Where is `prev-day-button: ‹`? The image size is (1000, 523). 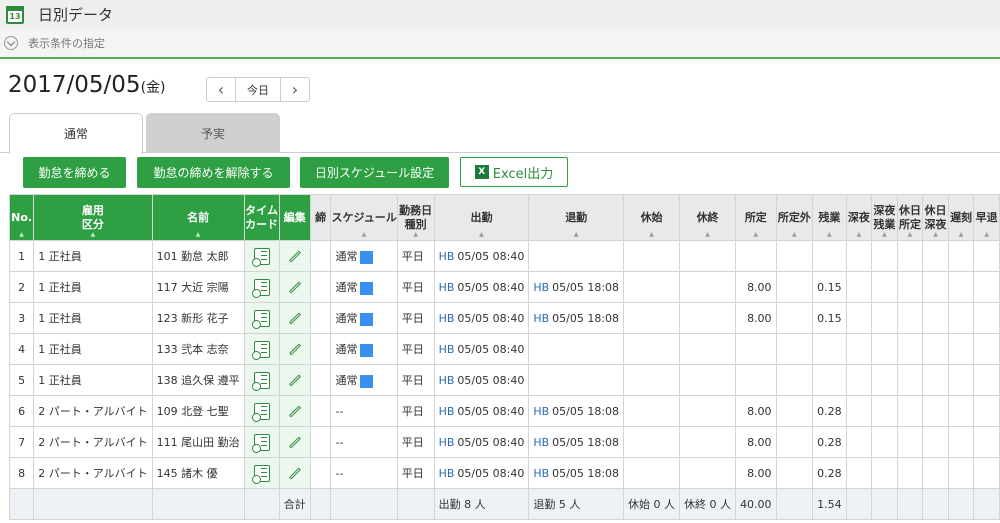
prev-day-button: ‹ is located at coordinates (221, 89).